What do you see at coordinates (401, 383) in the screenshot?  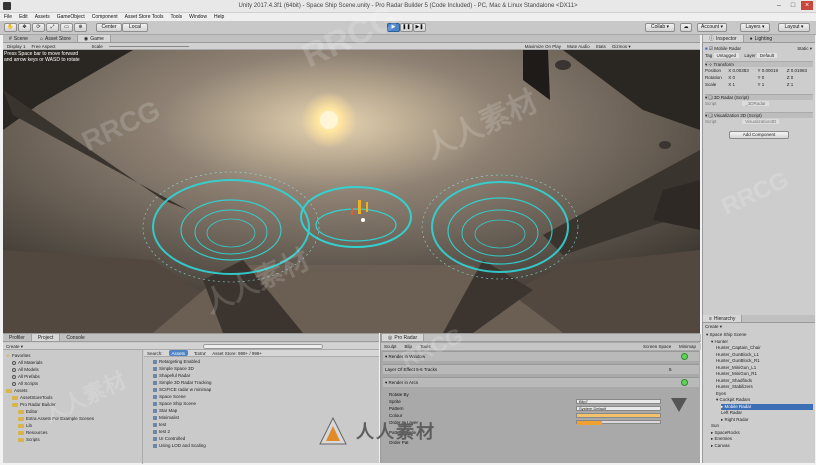 I see `render-arcs-foldout: ▾ Render in Arcs` at bounding box center [401, 383].